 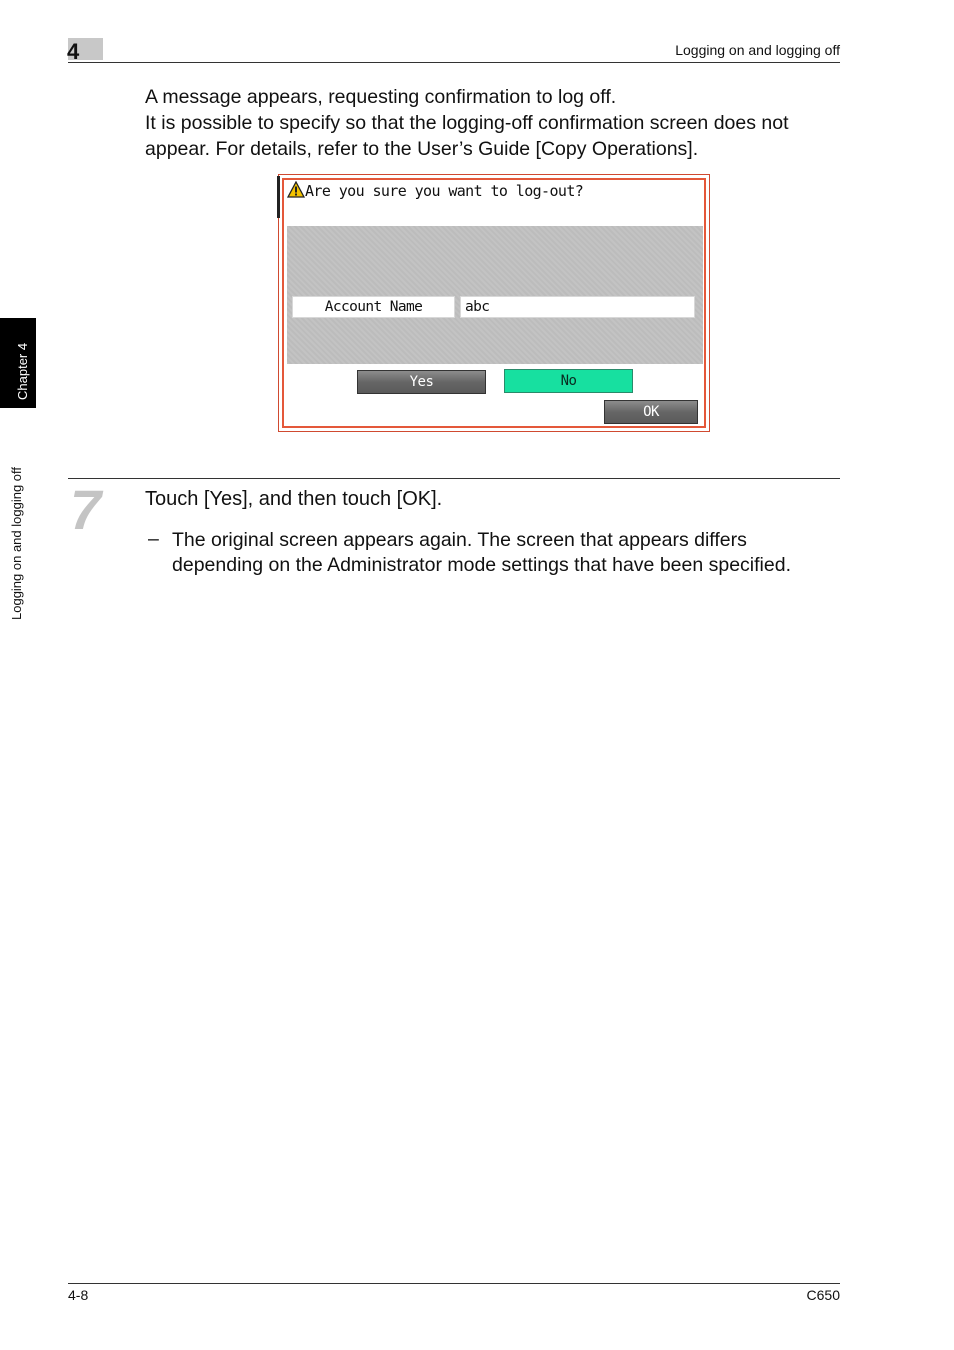 I want to click on yes-button: Yes, so click(x=421, y=382).